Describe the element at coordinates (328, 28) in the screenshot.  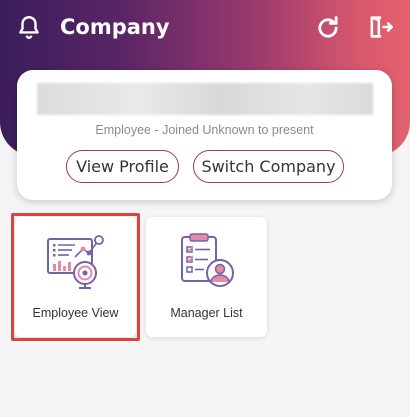
I see `refresh-icon` at that location.